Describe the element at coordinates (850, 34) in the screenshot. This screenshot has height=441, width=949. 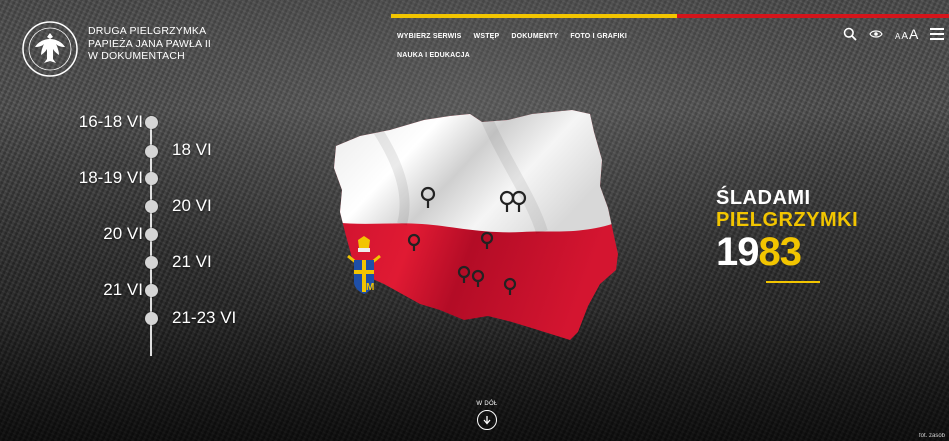
I see `search-icon` at that location.